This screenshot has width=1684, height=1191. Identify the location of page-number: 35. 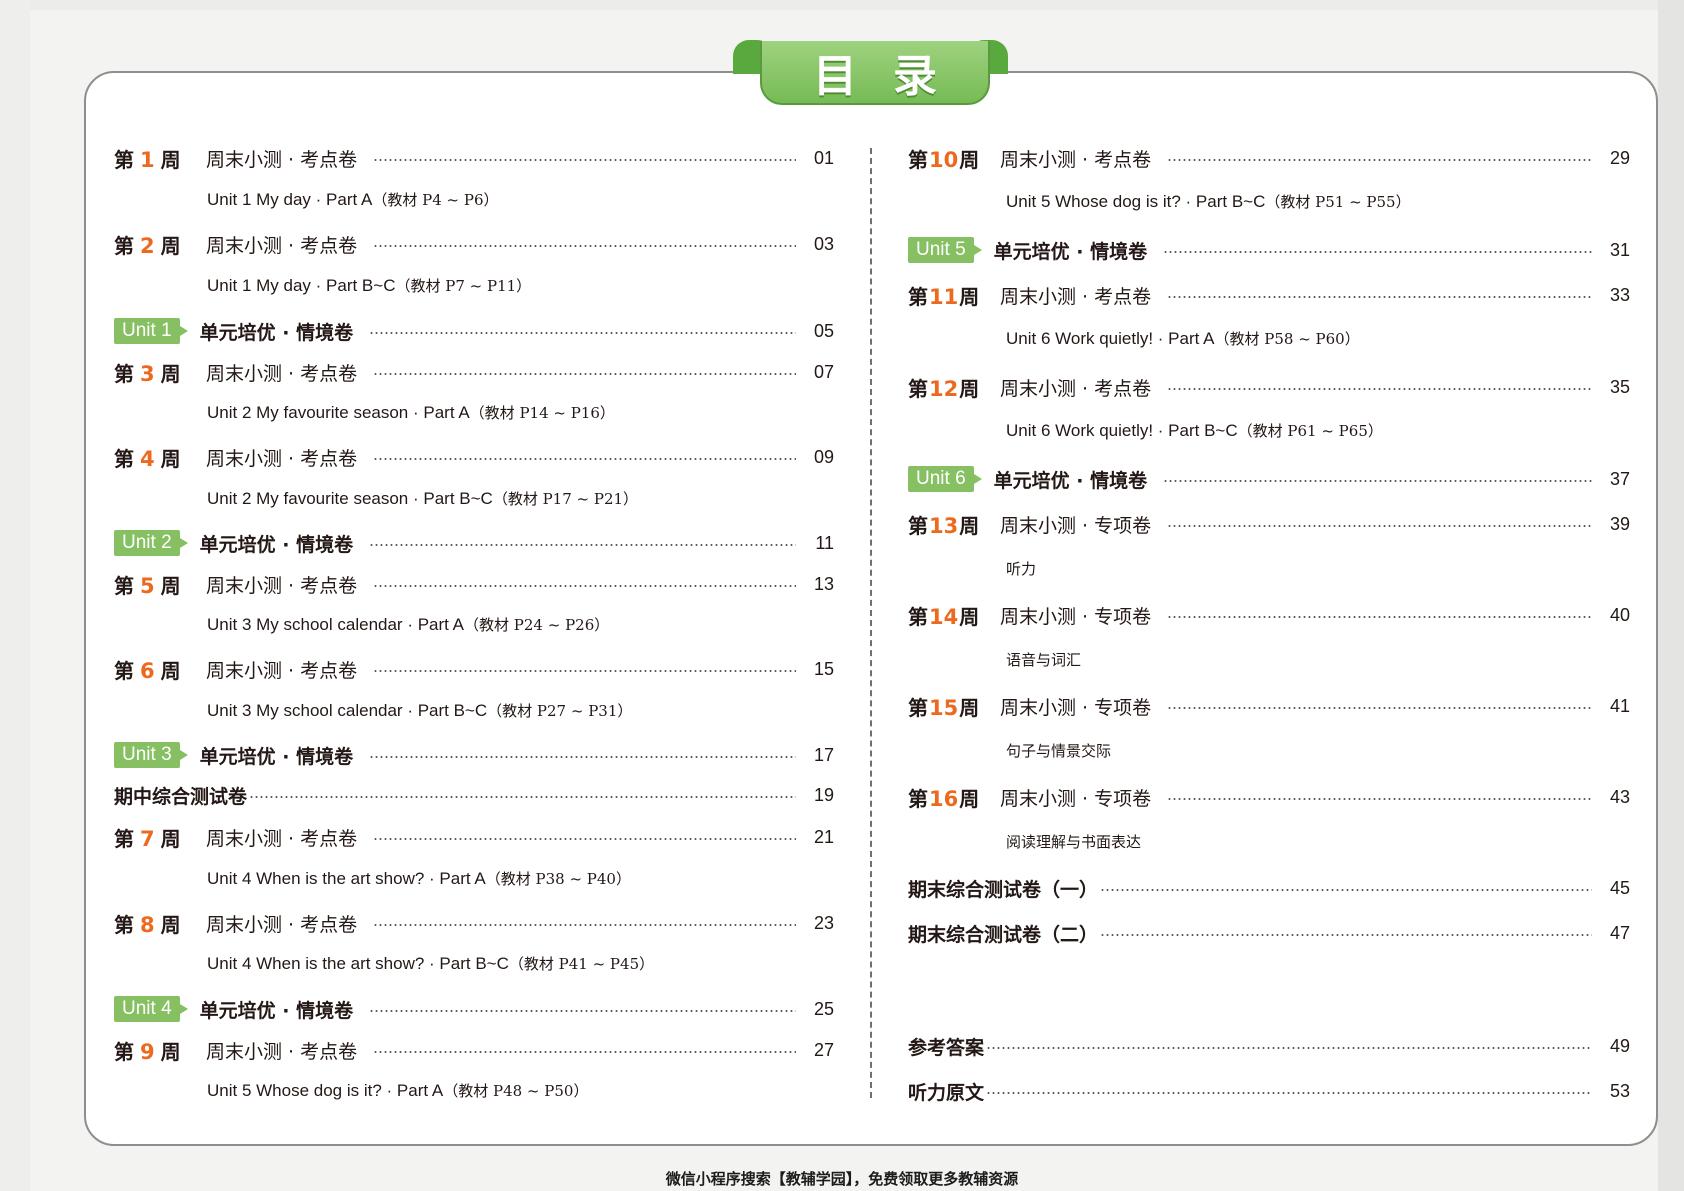
(1619, 386).